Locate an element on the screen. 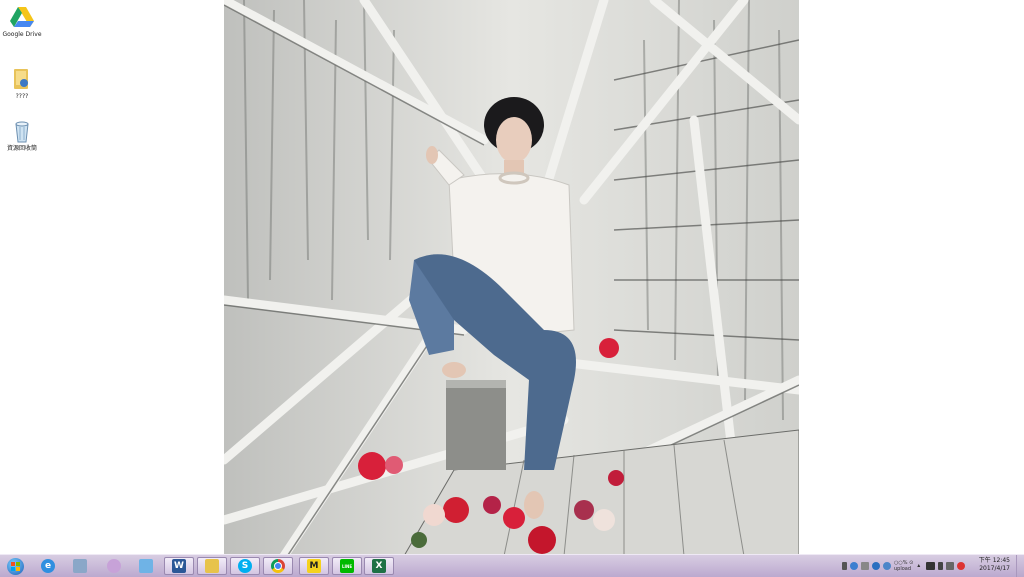  desktop-icon-google-drive: Google Drive is located at coordinates (22, 21).